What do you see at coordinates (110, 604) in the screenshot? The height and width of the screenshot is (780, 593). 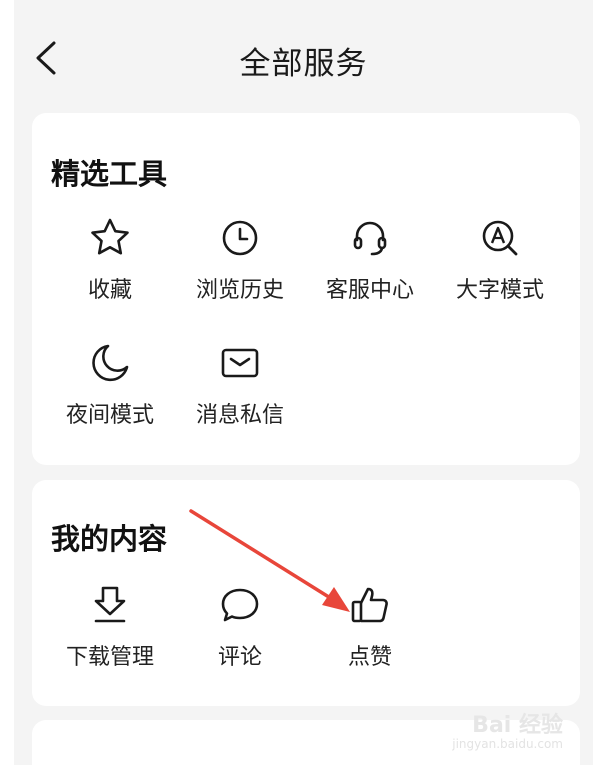 I see `download-icon` at bounding box center [110, 604].